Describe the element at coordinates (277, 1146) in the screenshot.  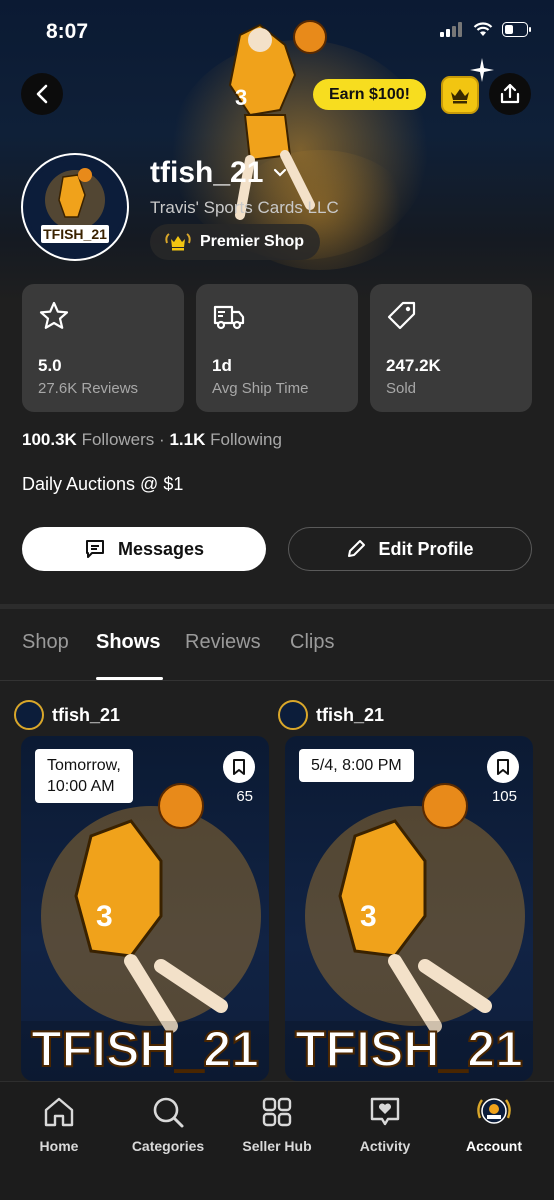
I see `nav-label: Seller Hub` at that location.